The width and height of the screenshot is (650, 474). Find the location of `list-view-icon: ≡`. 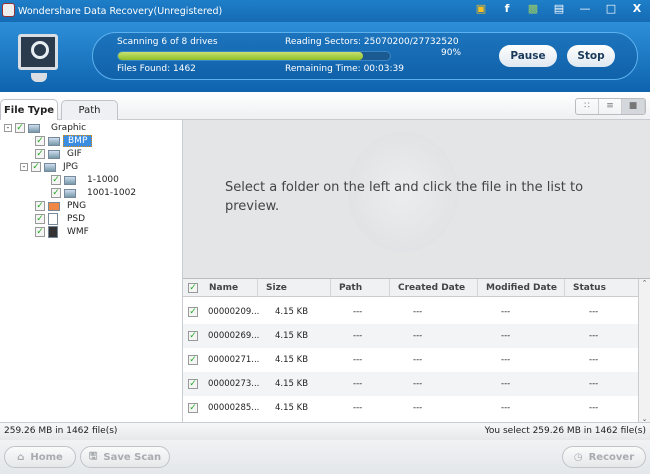

list-view-icon: ≡ is located at coordinates (610, 106).